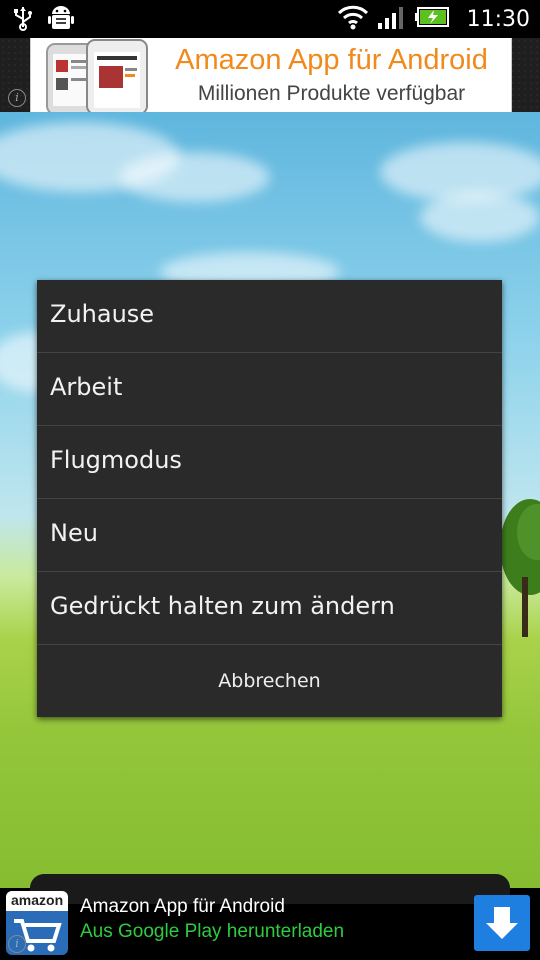 The width and height of the screenshot is (540, 960). I want to click on android-debug-icon, so click(61, 21).